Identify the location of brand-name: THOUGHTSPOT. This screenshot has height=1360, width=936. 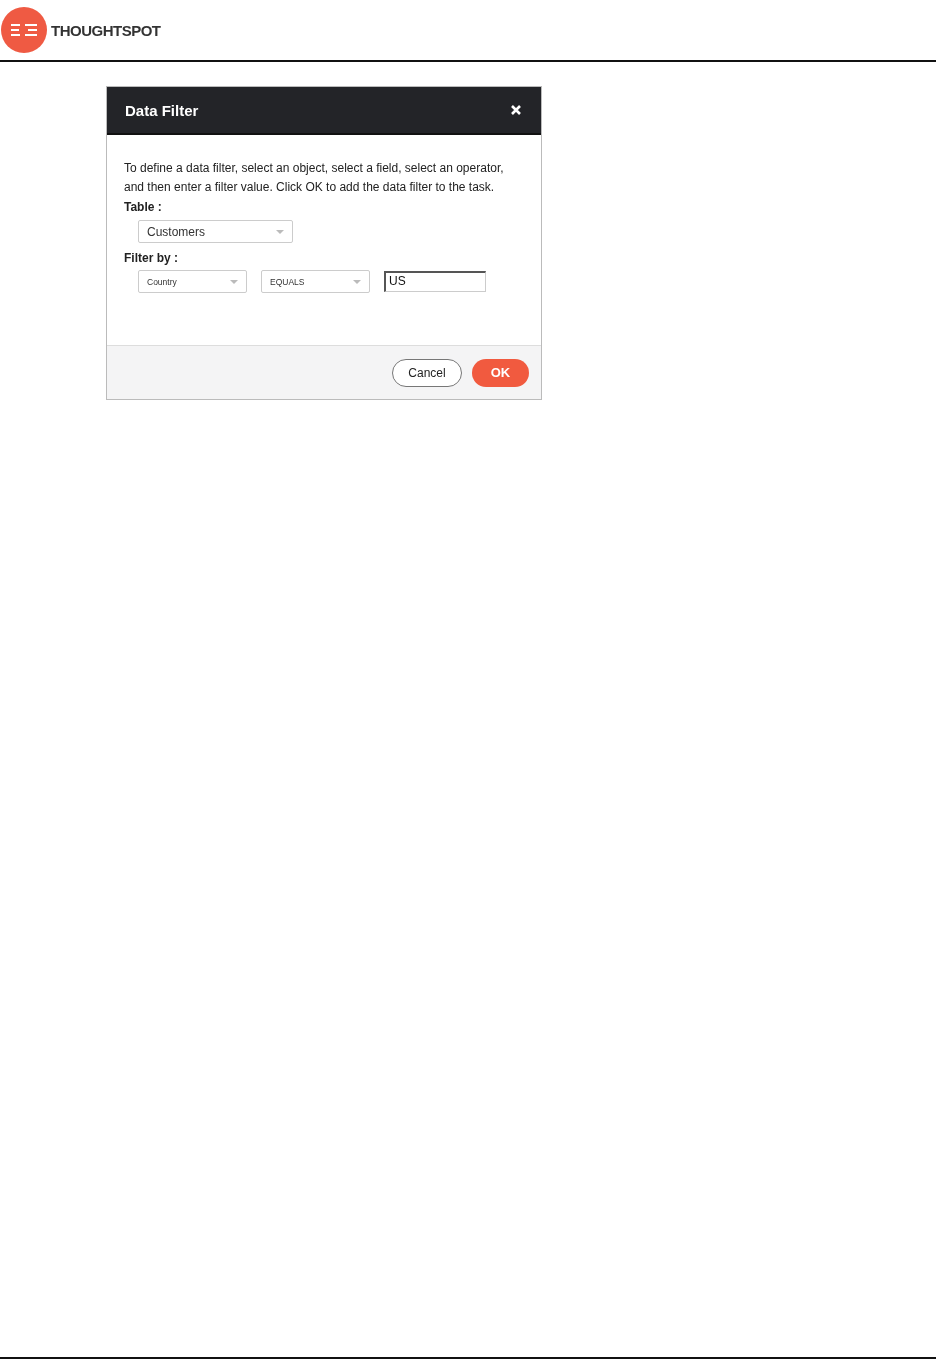
(106, 30).